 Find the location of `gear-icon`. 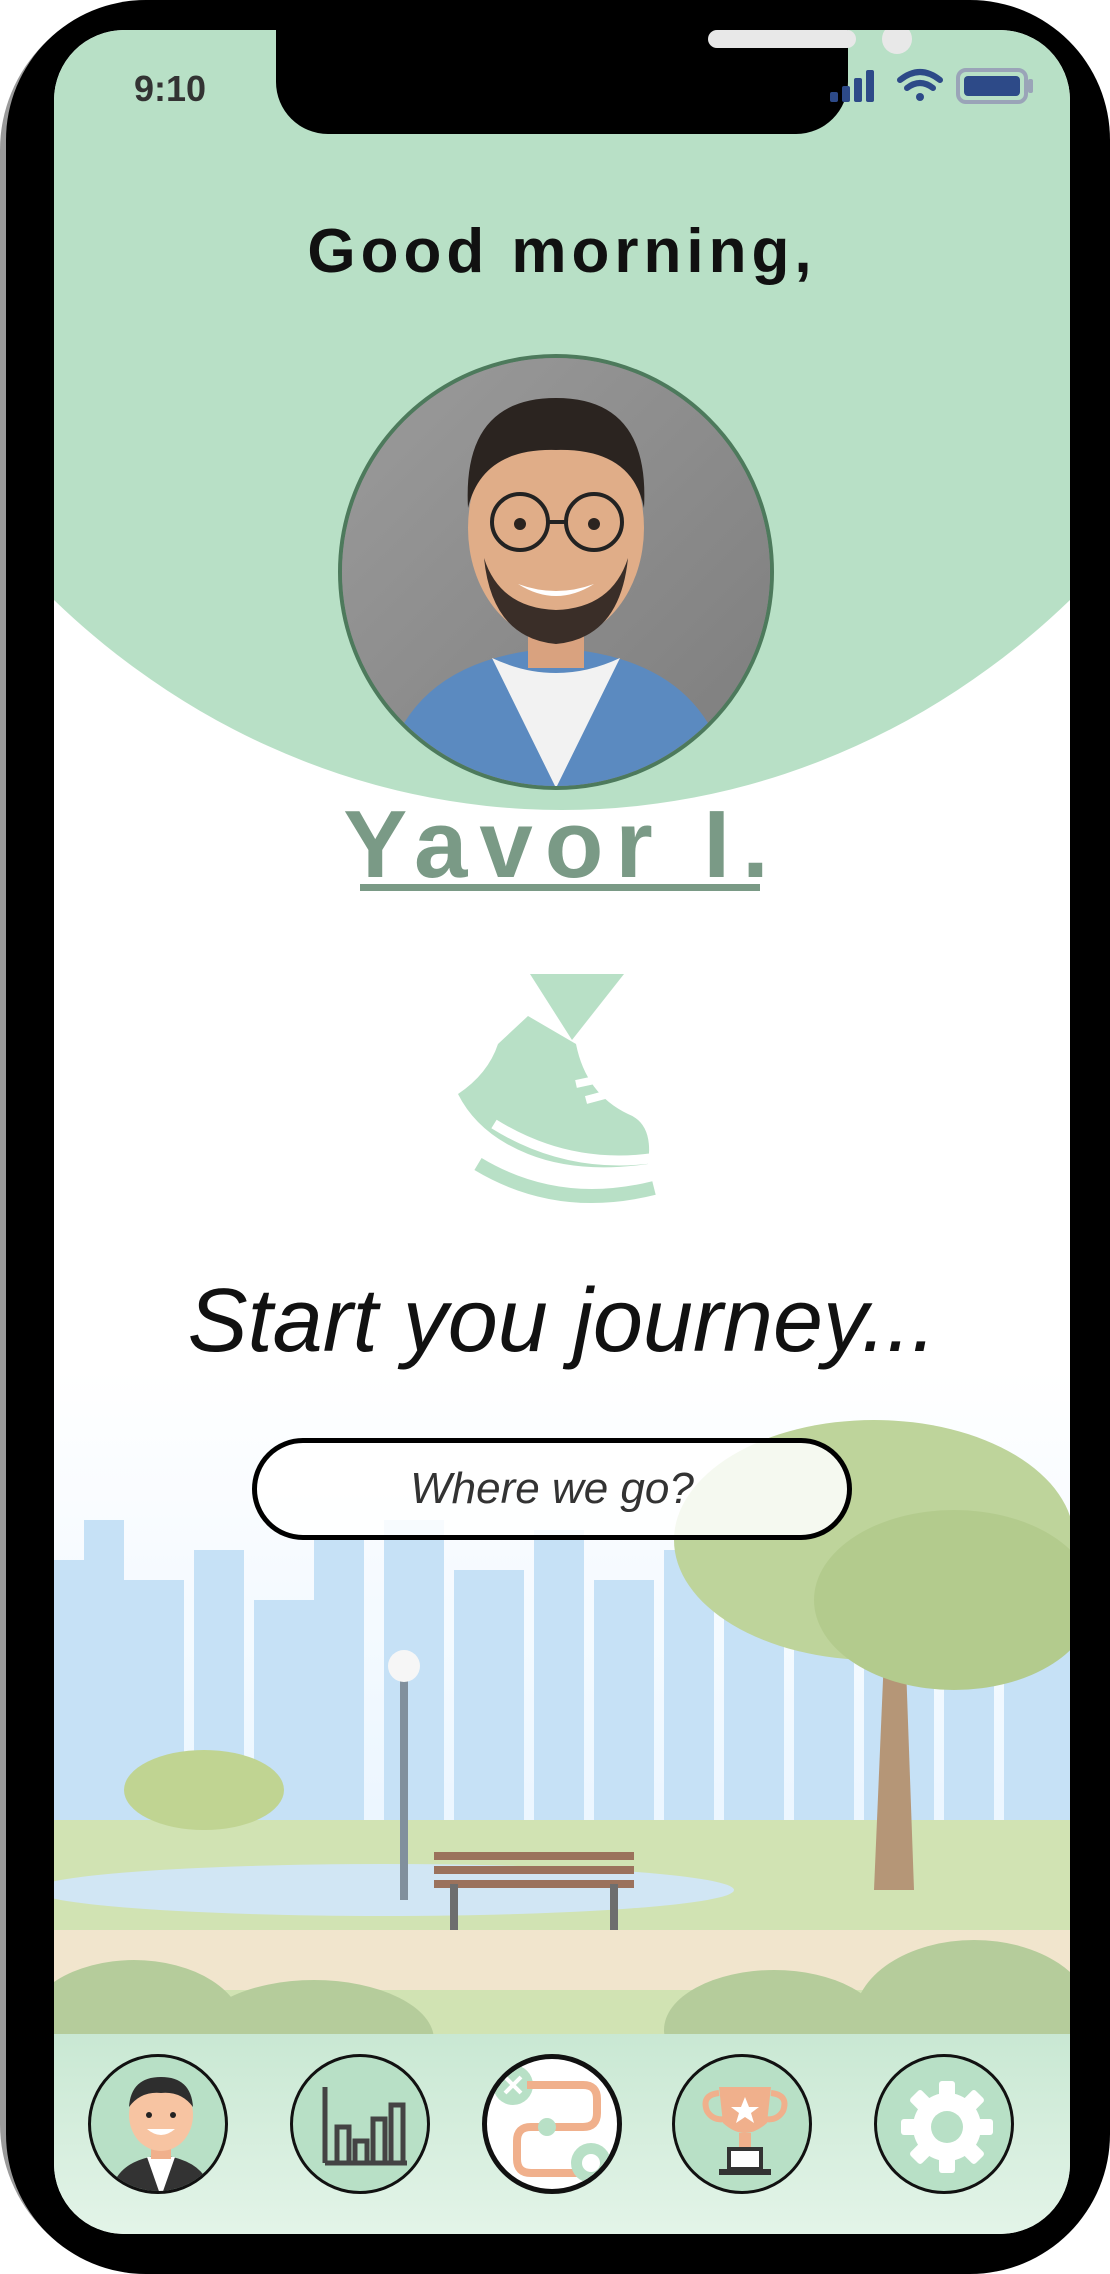

gear-icon is located at coordinates (947, 2127).